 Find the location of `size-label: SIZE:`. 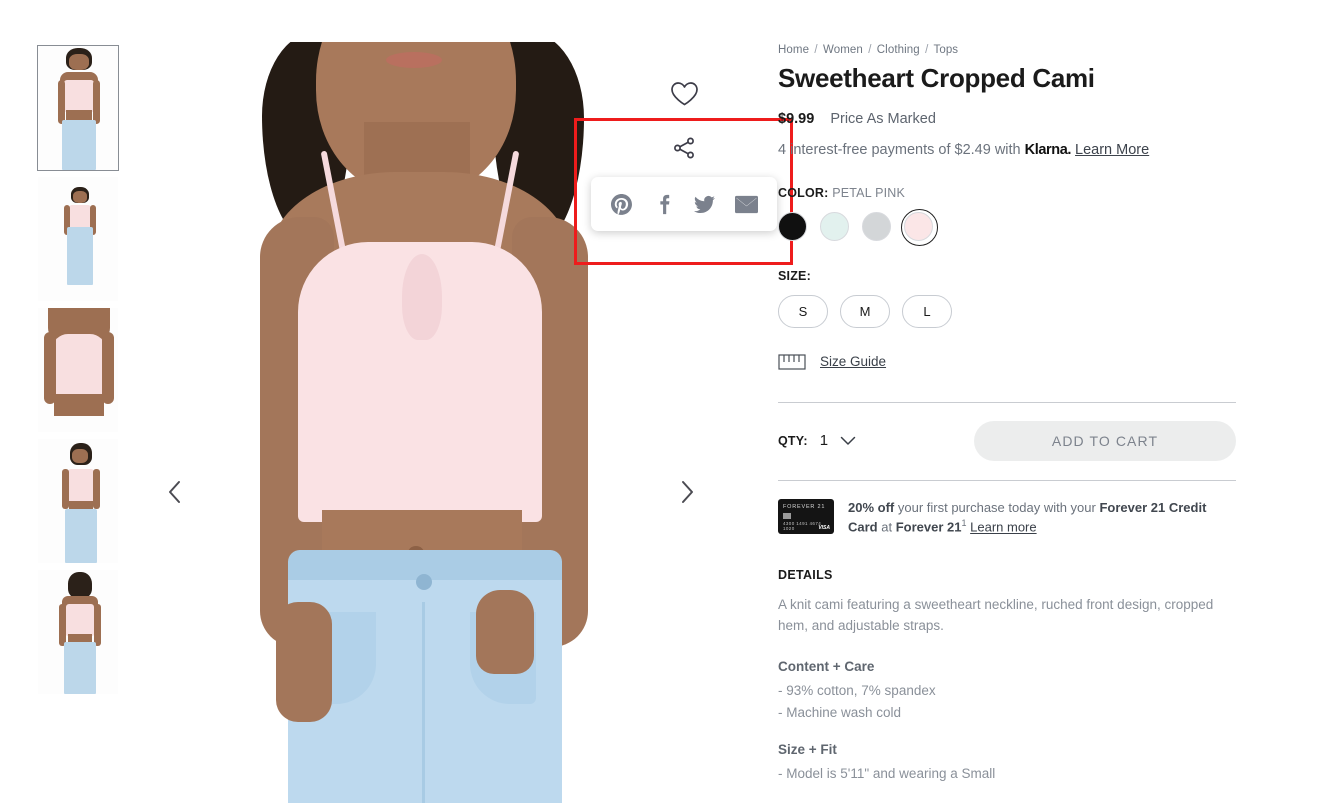

size-label: SIZE: is located at coordinates (794, 275).